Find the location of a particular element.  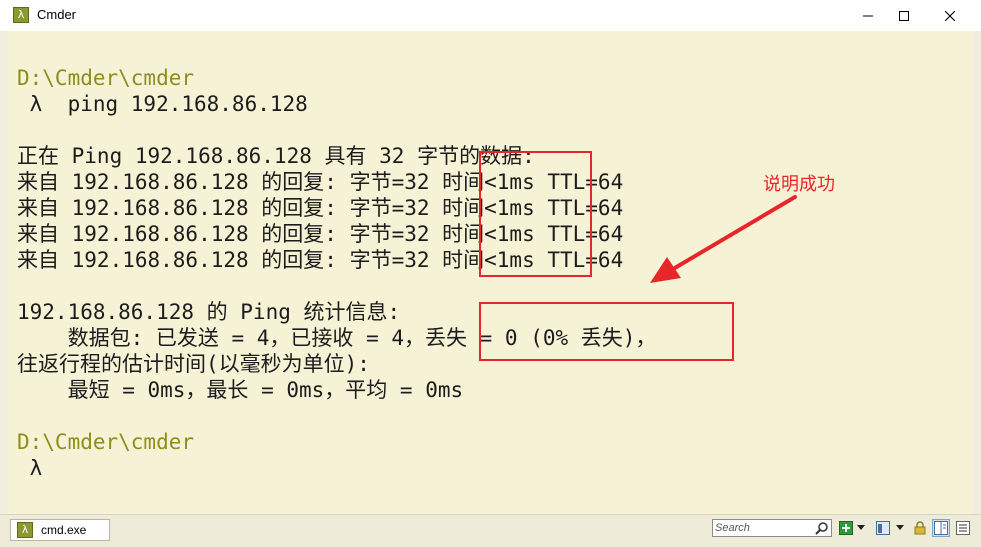

tab-label: cmd.exe is located at coordinates (64, 530).